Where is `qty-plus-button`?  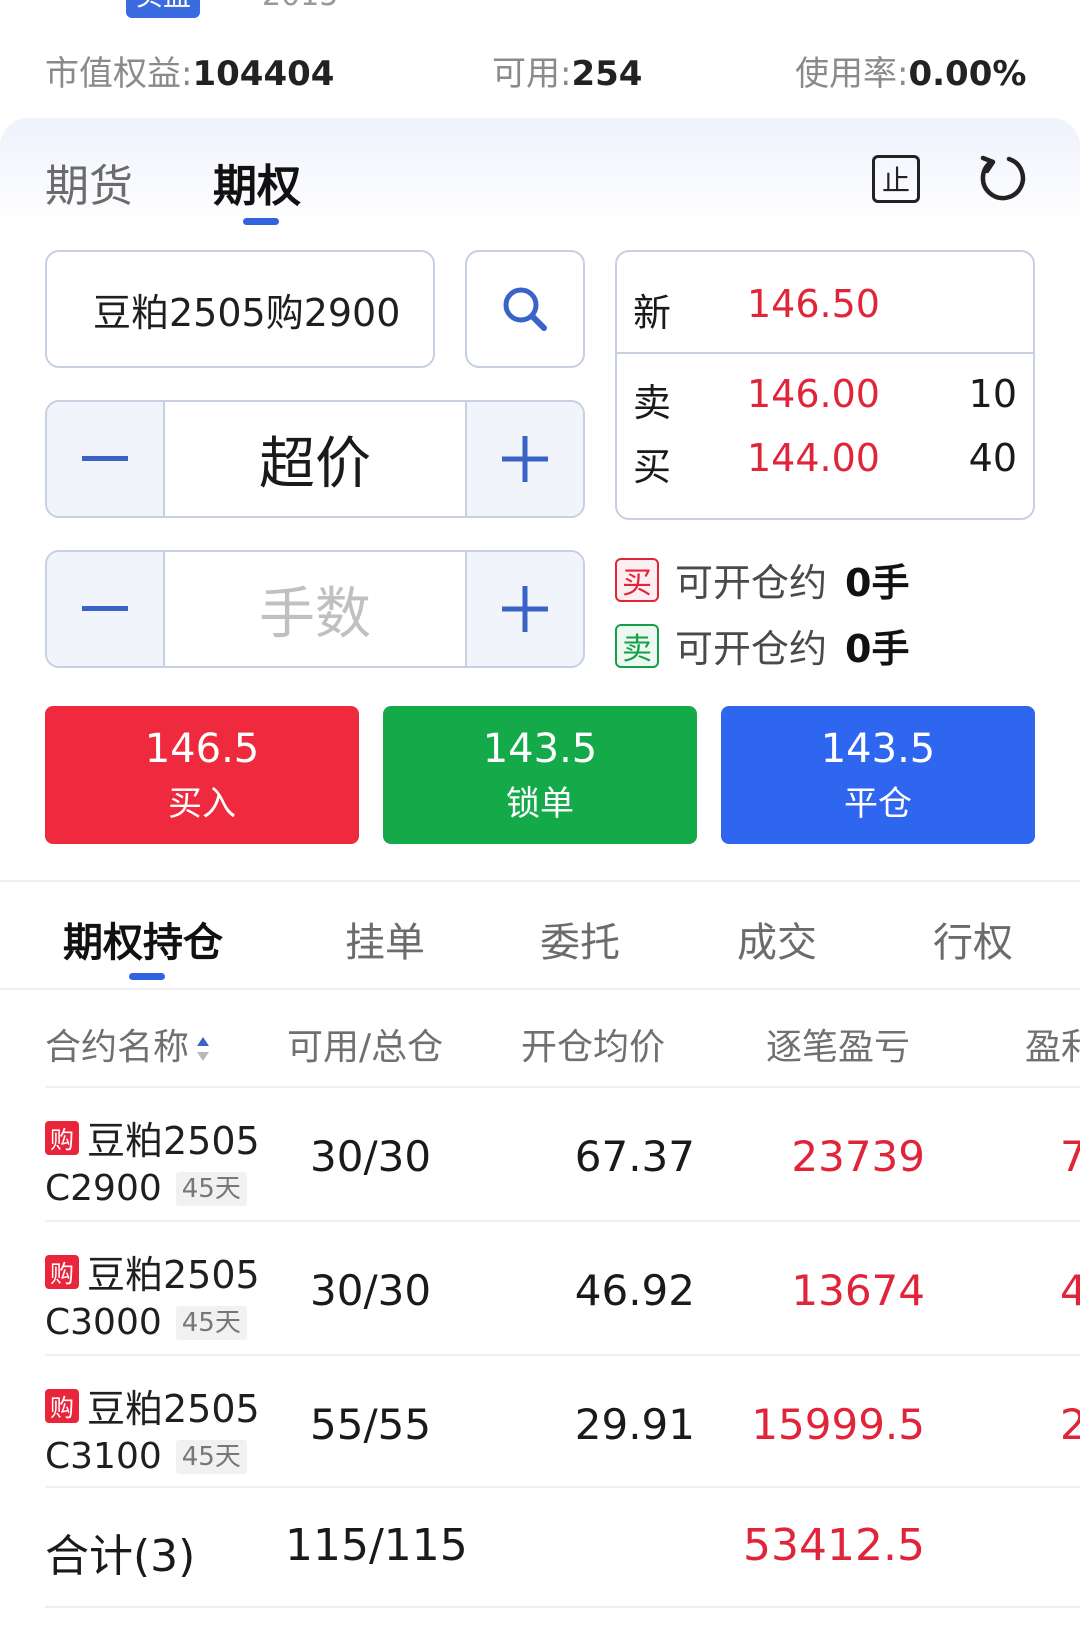 qty-plus-button is located at coordinates (524, 609).